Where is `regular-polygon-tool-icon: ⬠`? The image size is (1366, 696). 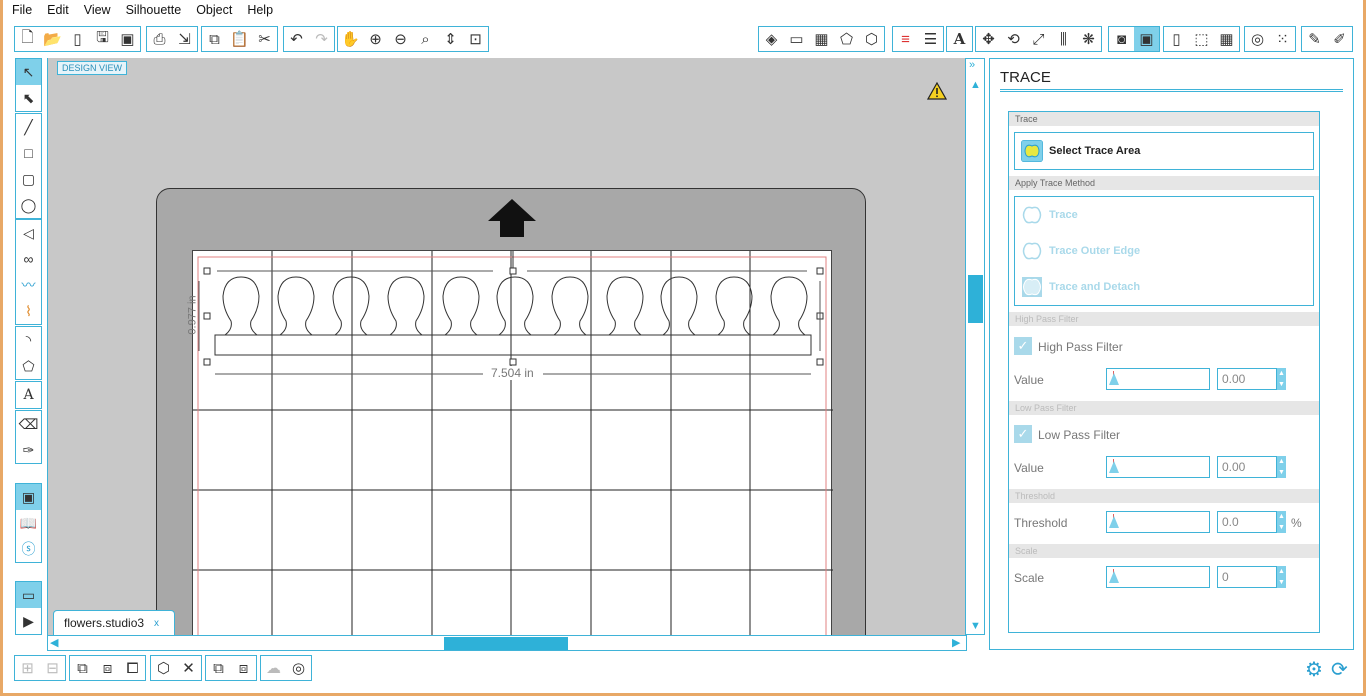
regular-polygon-tool-icon: ⬠ is located at coordinates (28, 366).